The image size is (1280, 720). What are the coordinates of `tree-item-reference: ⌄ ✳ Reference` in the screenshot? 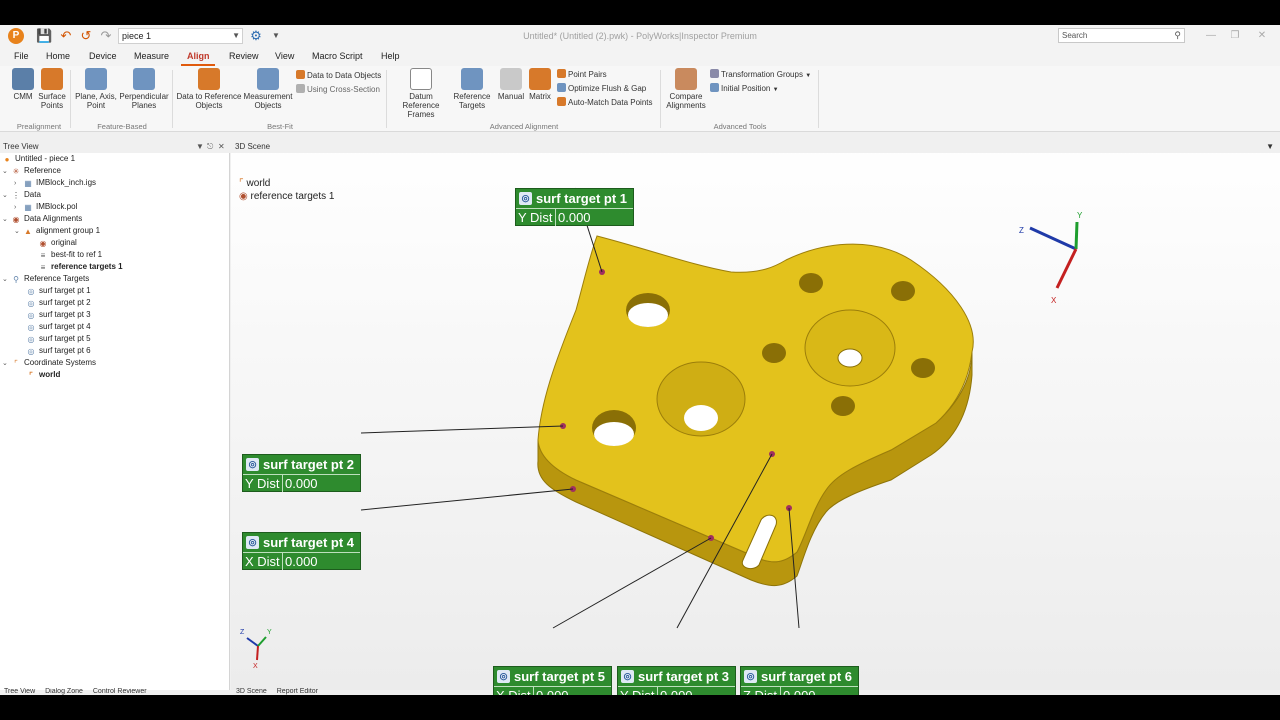 It's located at (31, 171).